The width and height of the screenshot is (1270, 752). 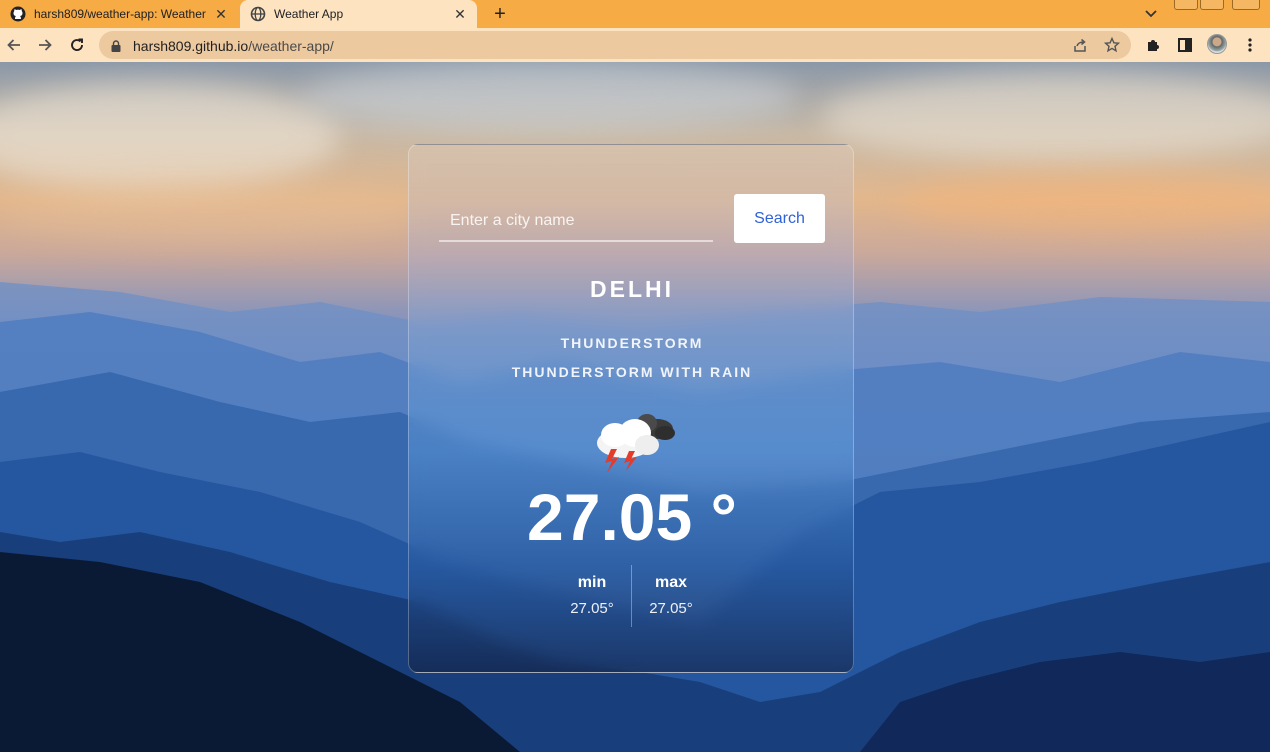 What do you see at coordinates (500, 14) in the screenshot?
I see `new-tab-plus-icon: +` at bounding box center [500, 14].